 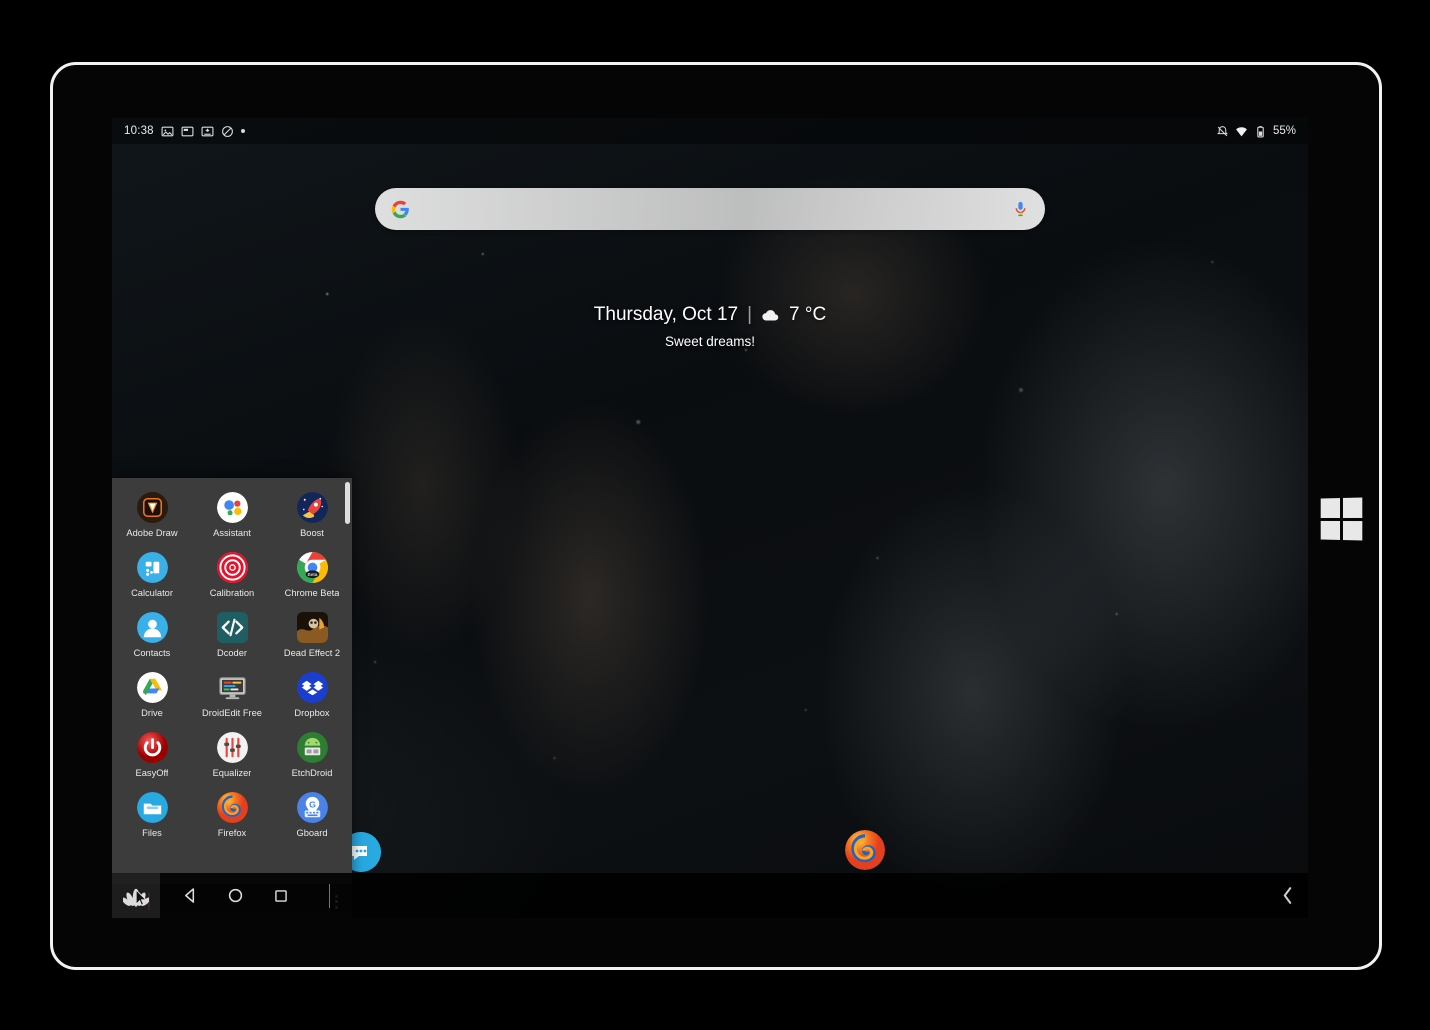 What do you see at coordinates (232, 593) in the screenshot?
I see `app-label: Calibration` at bounding box center [232, 593].